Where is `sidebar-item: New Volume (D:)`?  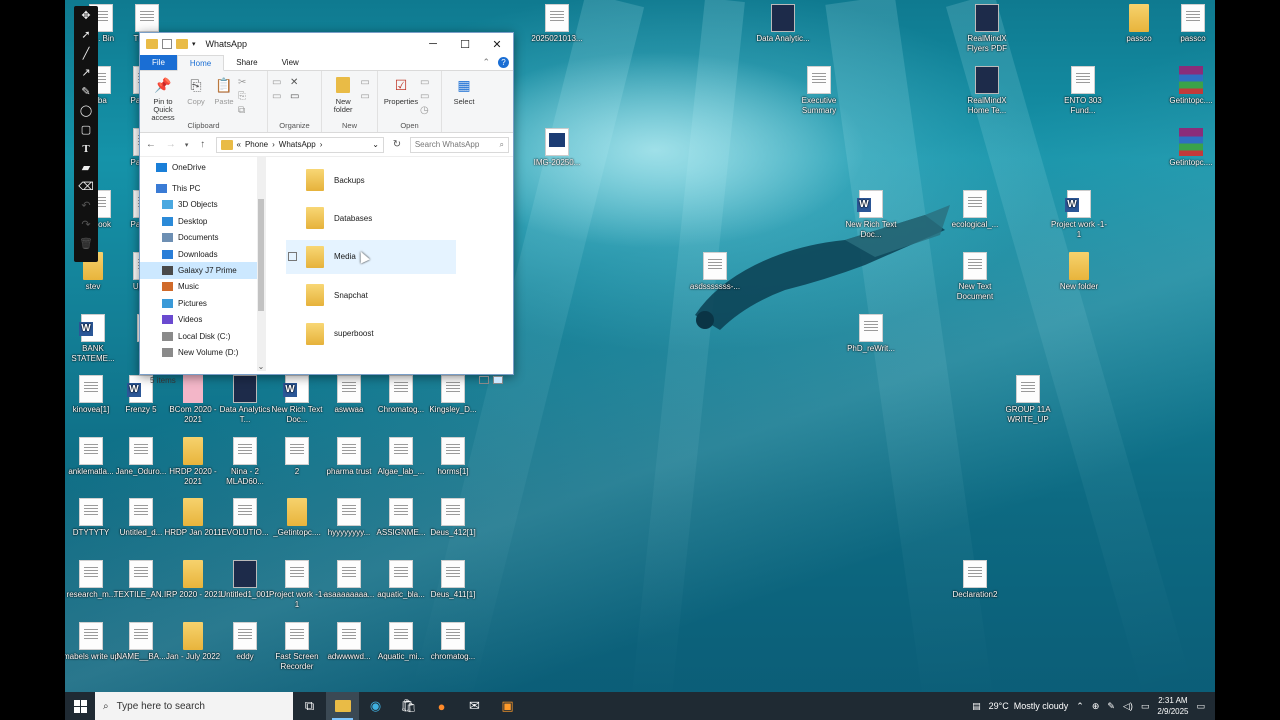
sidebar-item: New Volume (D:) is located at coordinates (202, 352).